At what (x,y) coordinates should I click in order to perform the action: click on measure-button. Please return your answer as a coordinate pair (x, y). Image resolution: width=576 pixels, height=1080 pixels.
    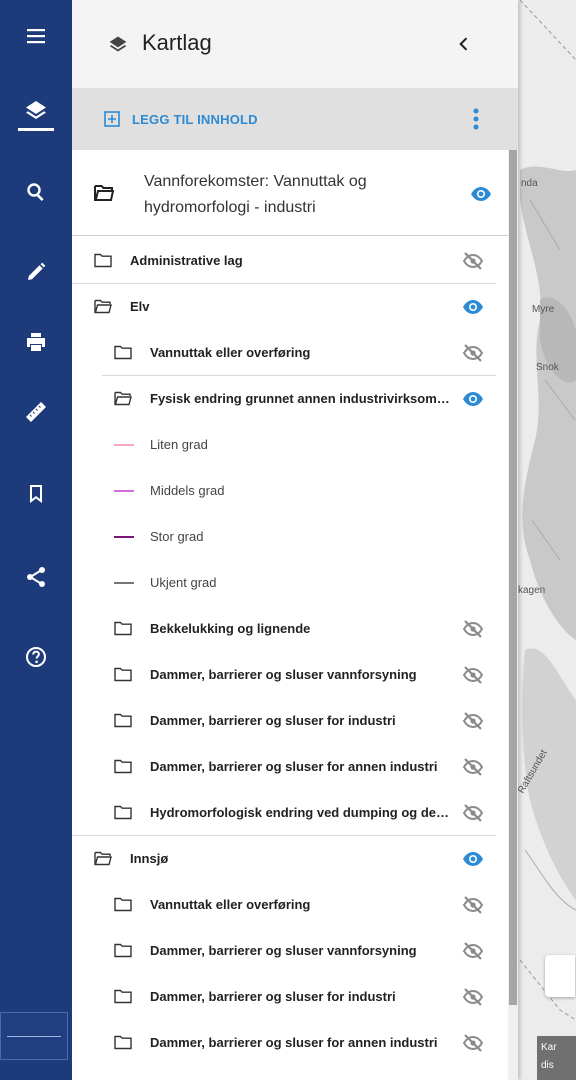
    Looking at the image, I should click on (36, 412).